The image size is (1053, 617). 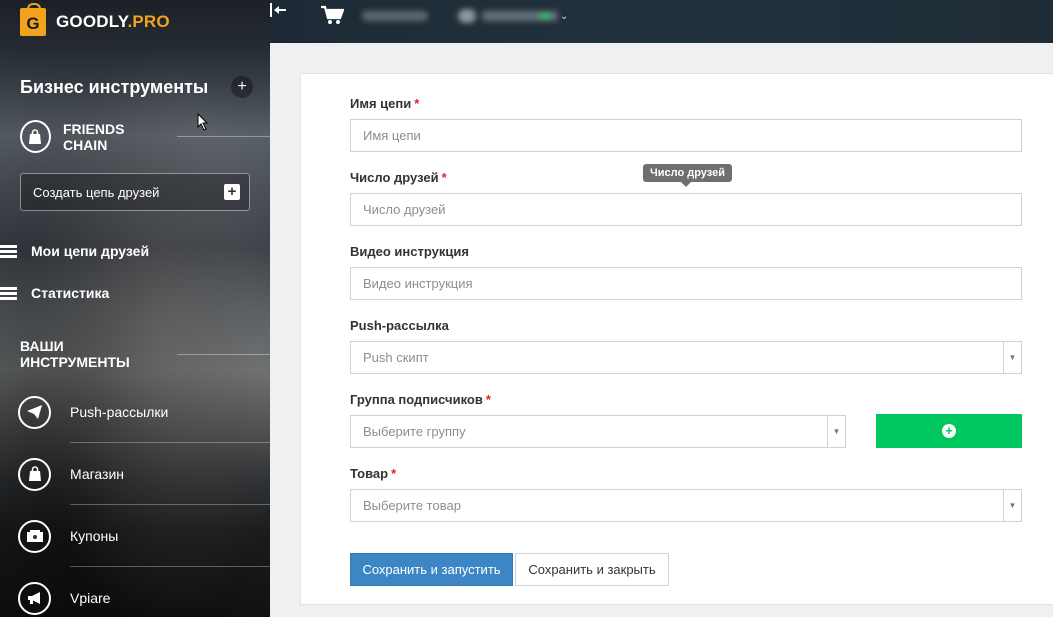 I want to click on avatar, so click(x=467, y=16).